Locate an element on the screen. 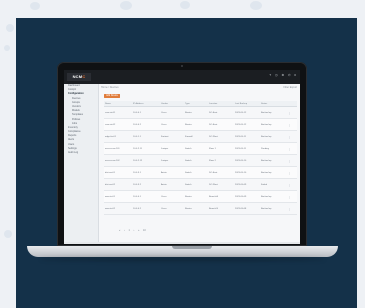 The image size is (365, 308). table-cell: 10.0.2.11 is located at coordinates (146, 148).